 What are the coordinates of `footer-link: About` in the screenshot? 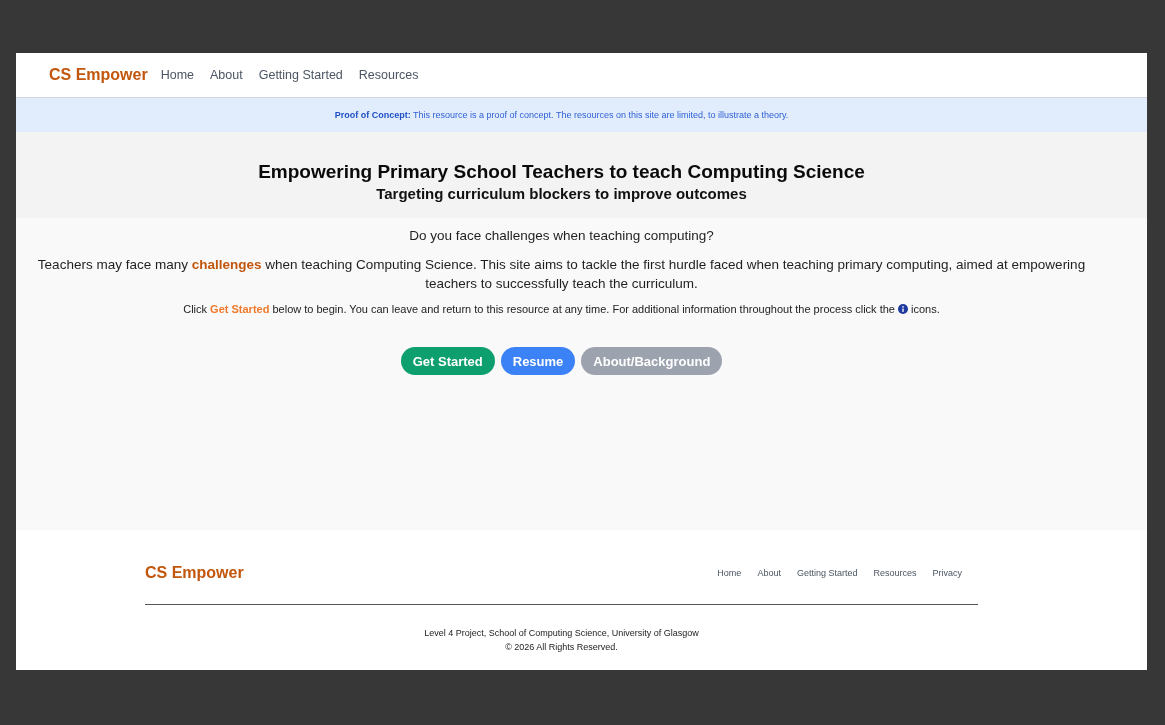 It's located at (769, 573).